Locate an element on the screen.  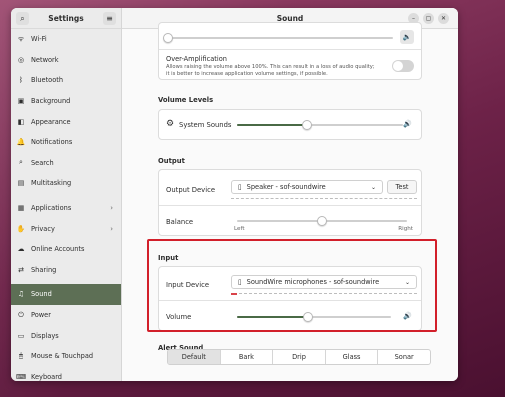
alert-option-bark: Bark is located at coordinates (247, 357).